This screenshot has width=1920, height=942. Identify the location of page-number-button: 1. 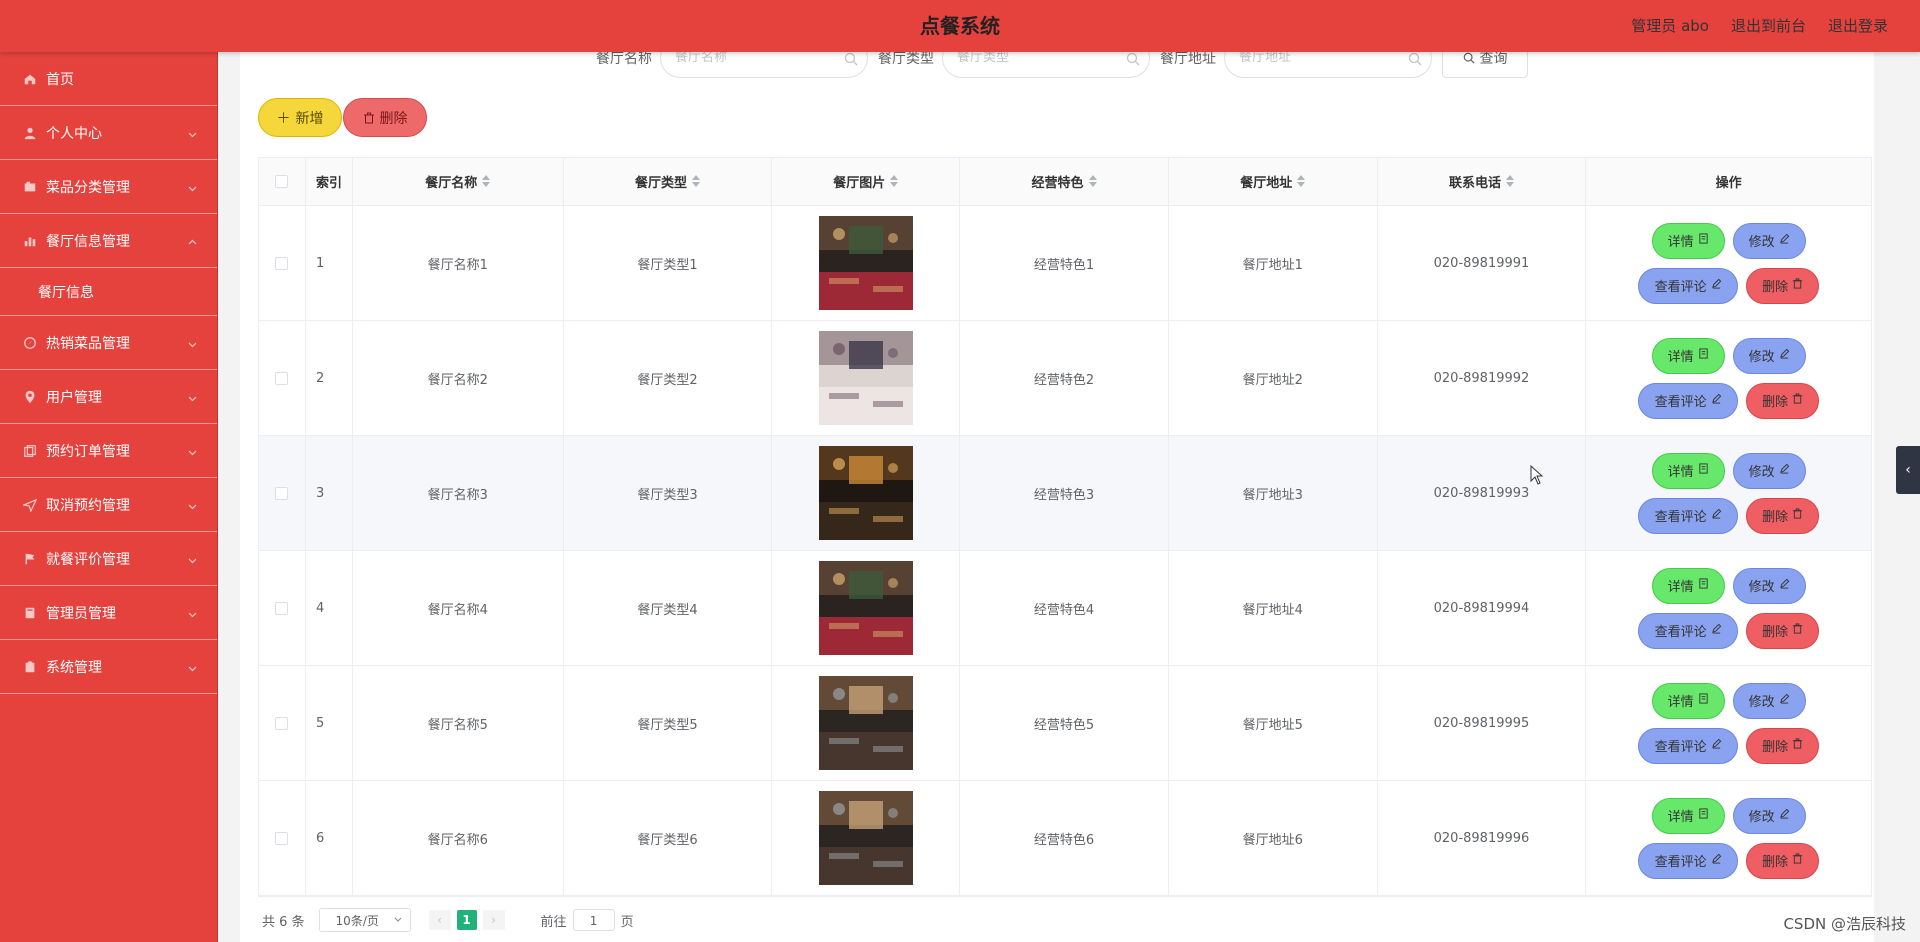
(466, 920).